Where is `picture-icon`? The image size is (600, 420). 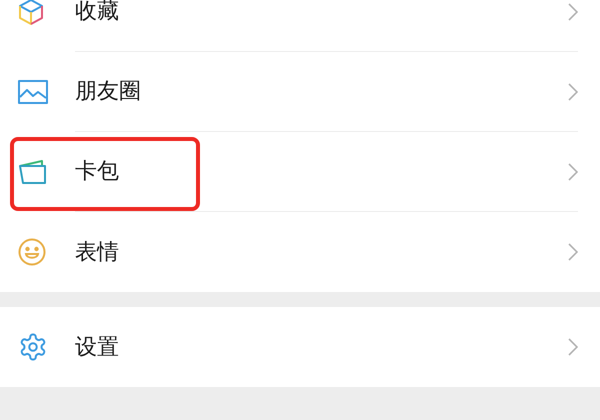 picture-icon is located at coordinates (33, 92).